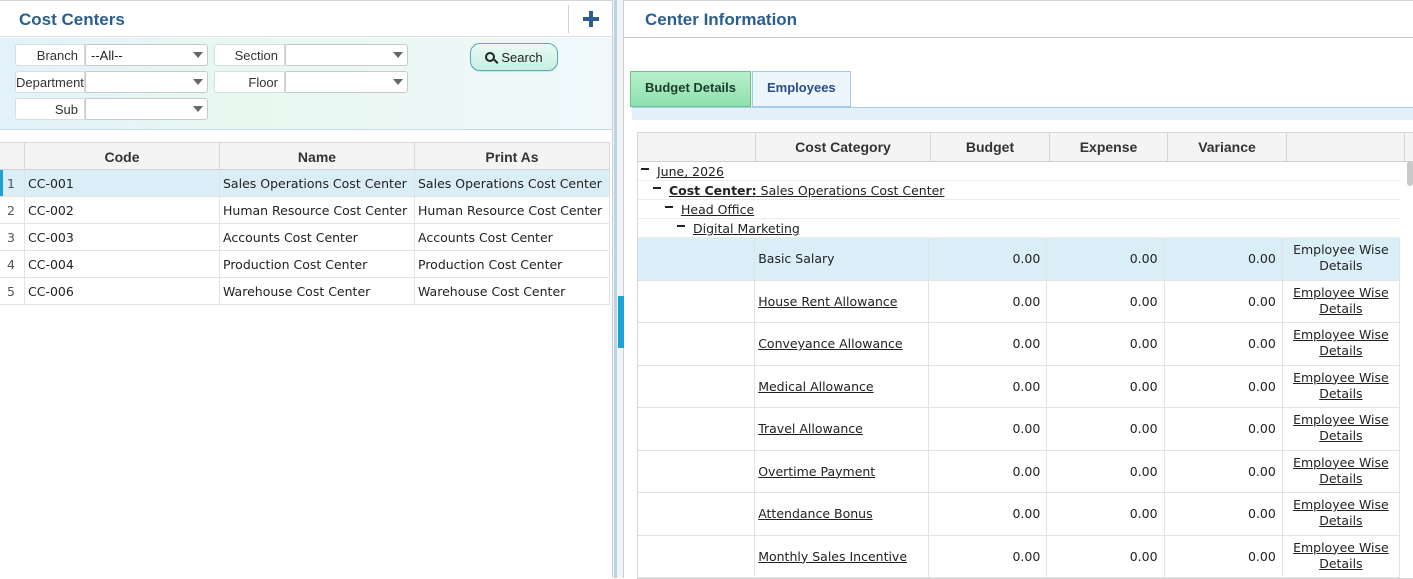  What do you see at coordinates (12, 291) in the screenshot?
I see `row-index: 5` at bounding box center [12, 291].